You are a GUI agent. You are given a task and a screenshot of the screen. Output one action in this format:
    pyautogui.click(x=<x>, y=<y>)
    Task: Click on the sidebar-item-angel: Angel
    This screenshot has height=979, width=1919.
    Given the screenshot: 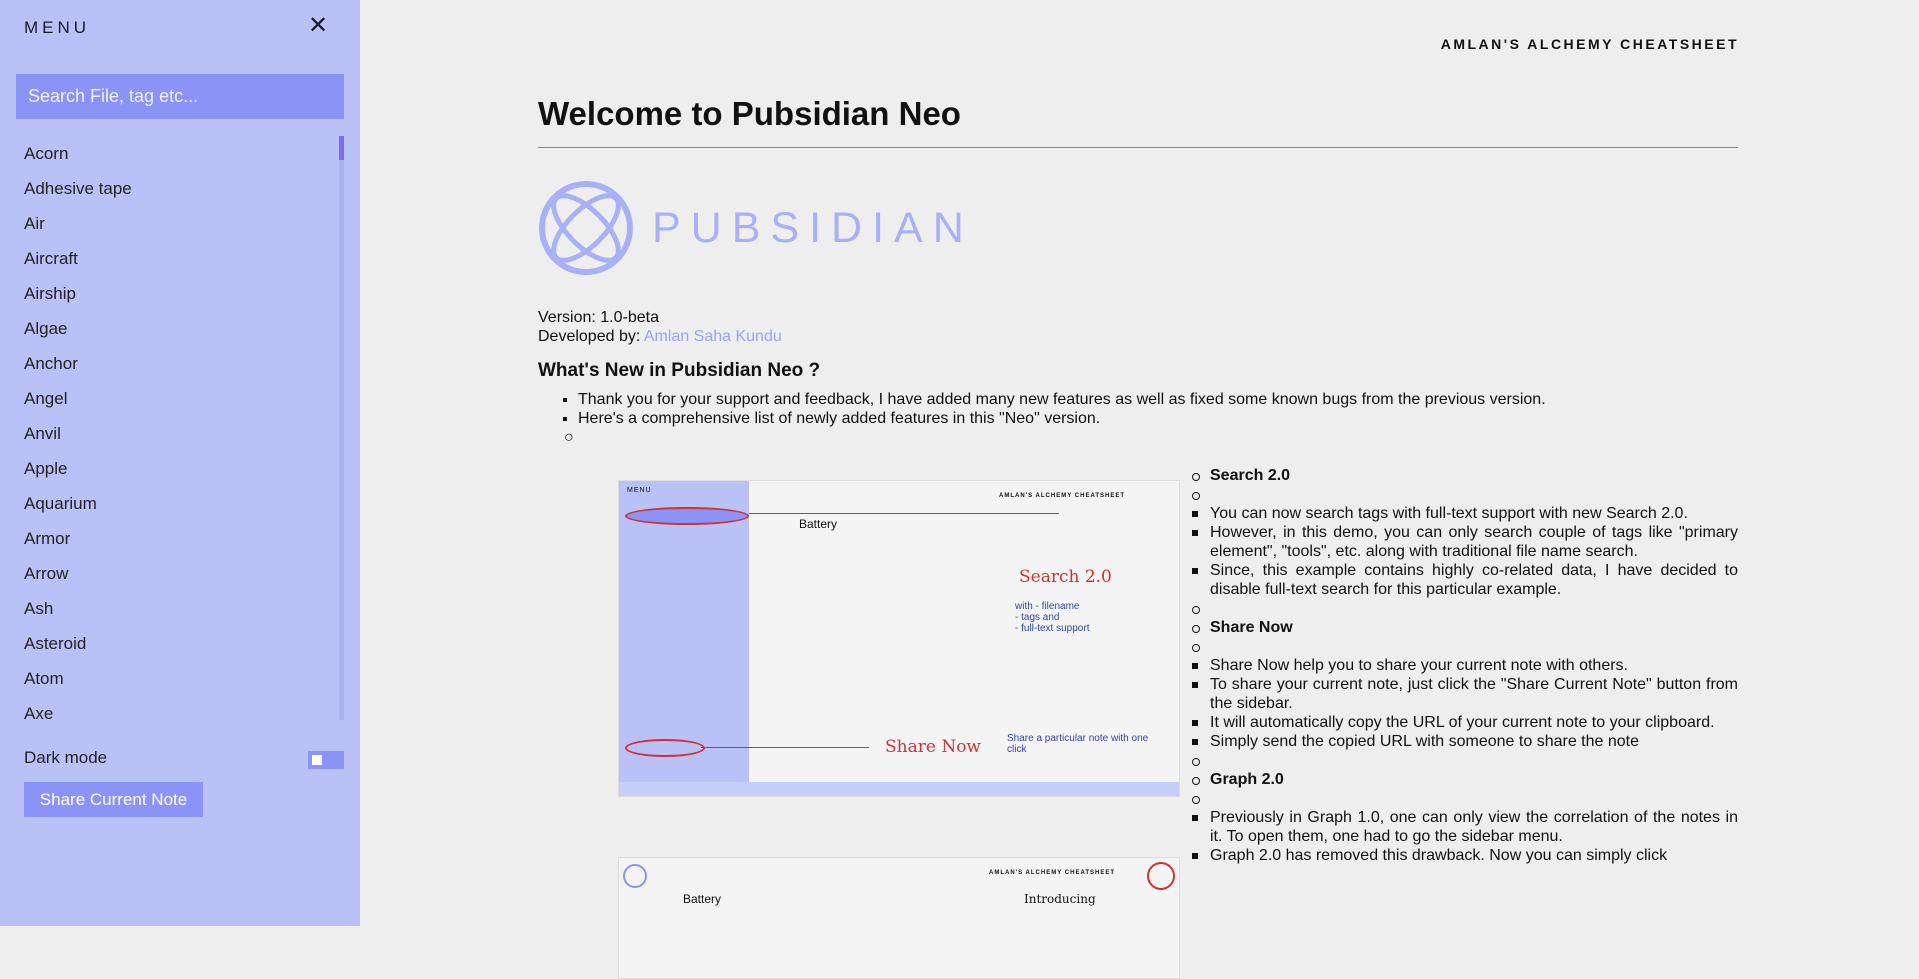 What is the action you would take?
    pyautogui.click(x=170, y=398)
    